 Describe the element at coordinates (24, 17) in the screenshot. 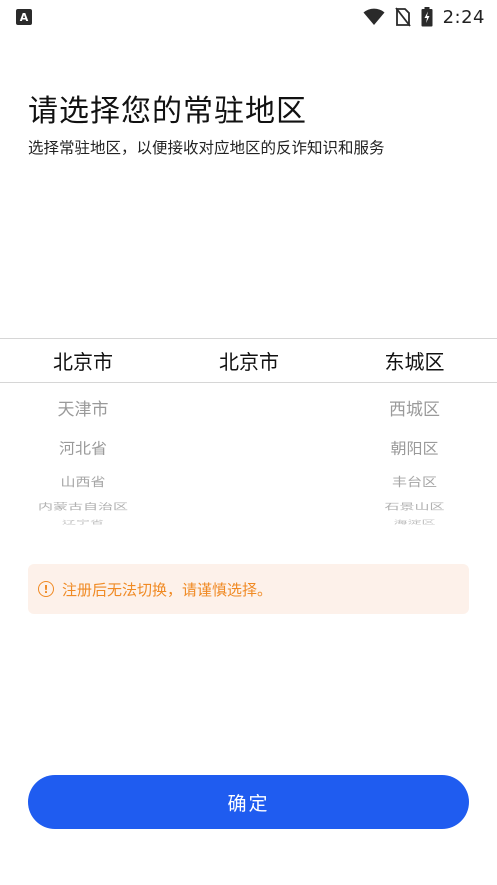

I see `app-notification-icon: A` at that location.